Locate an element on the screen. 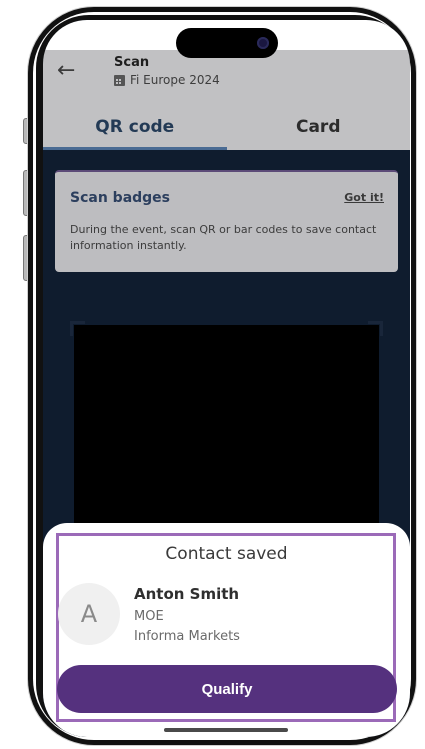 The width and height of the screenshot is (425, 749). avatar: A is located at coordinates (89, 614).